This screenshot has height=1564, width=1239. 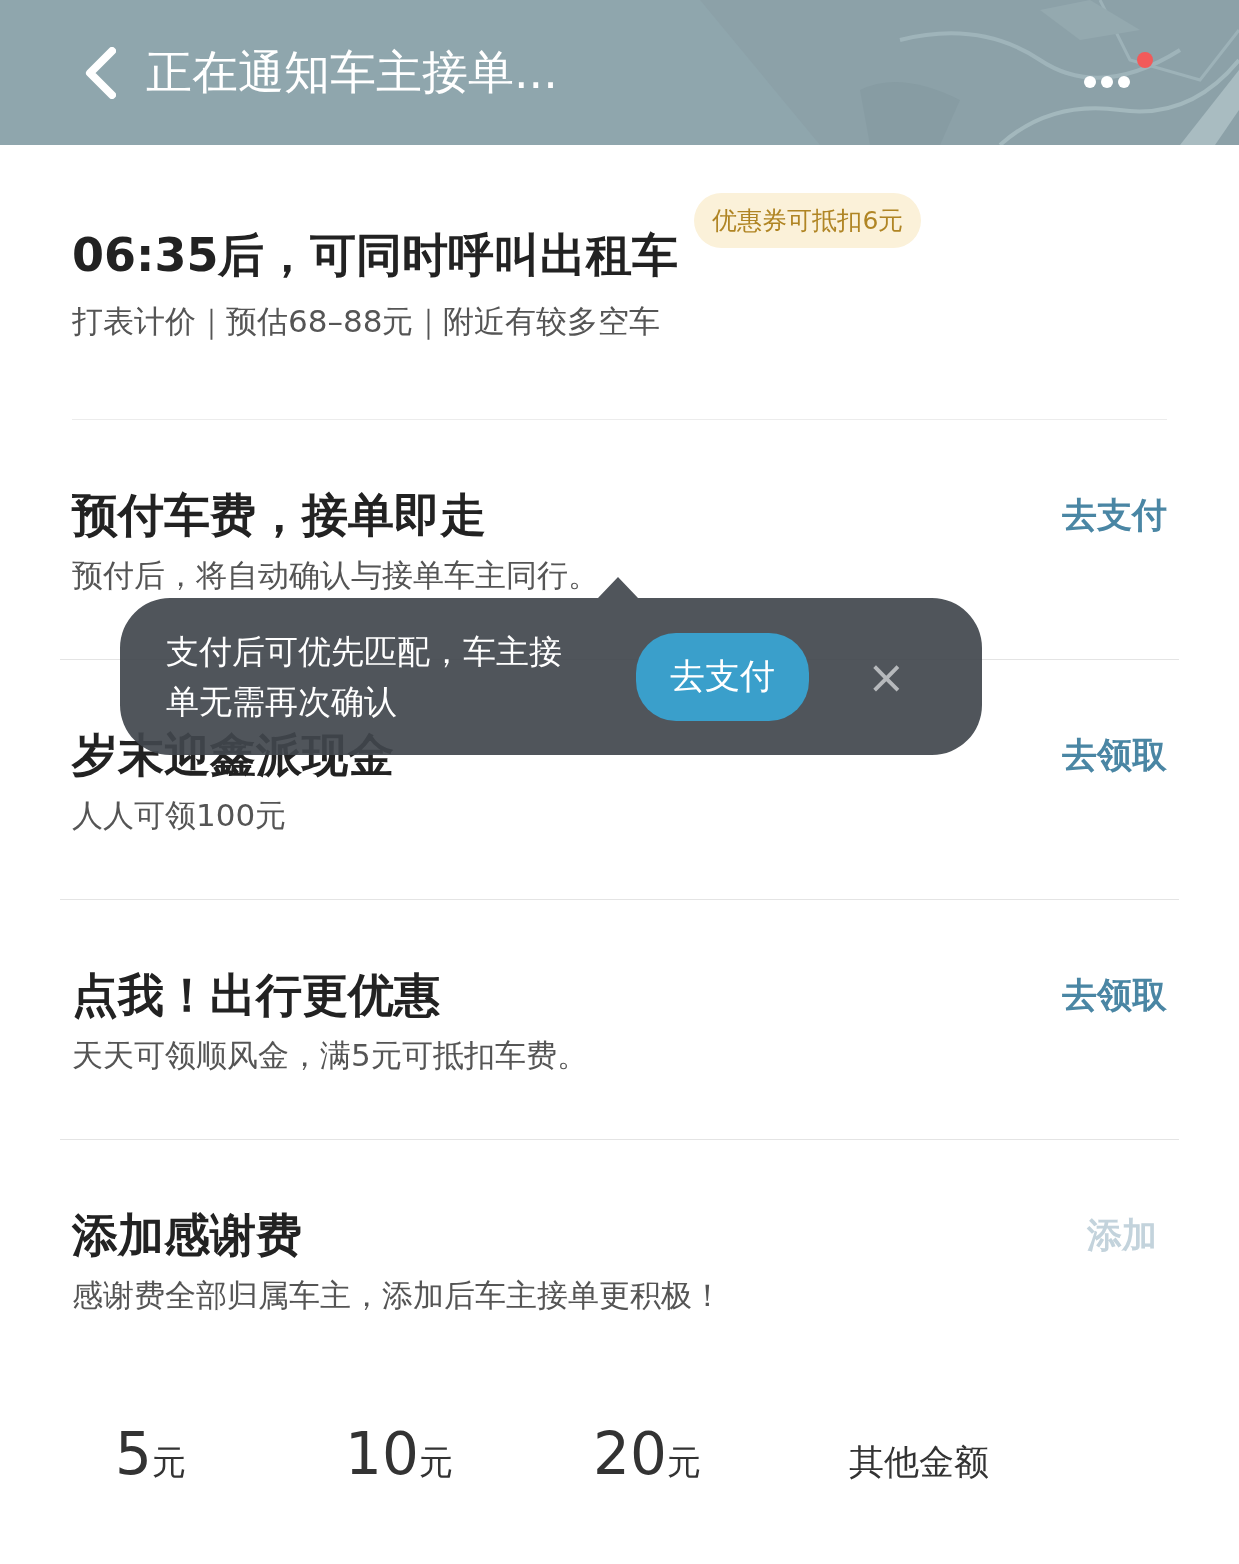 I want to click on back-icon, so click(x=100, y=72).